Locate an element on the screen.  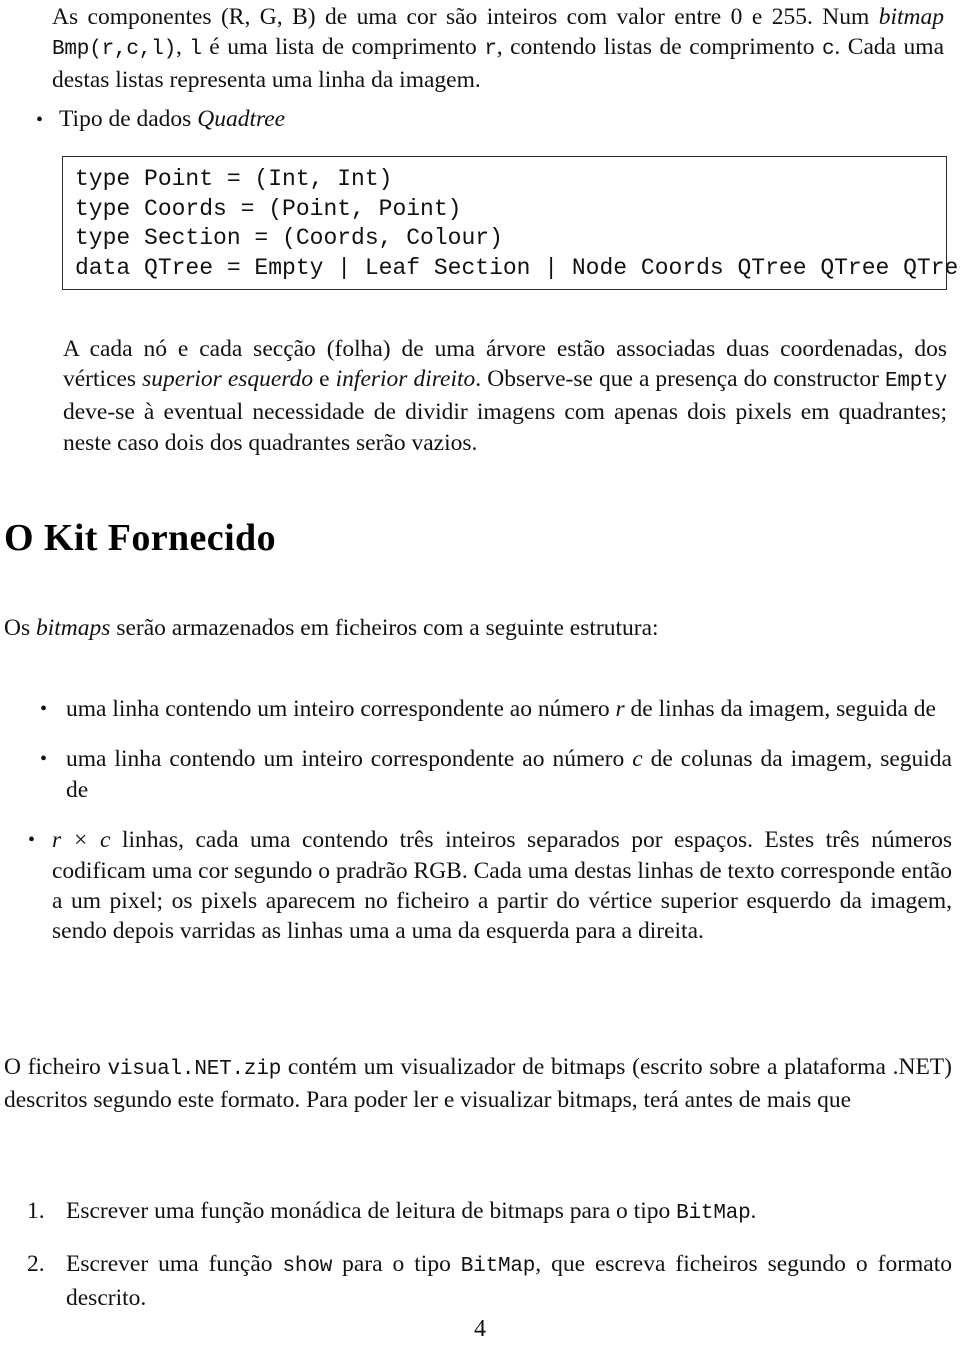
intro-code-r: r is located at coordinates (490, 50).